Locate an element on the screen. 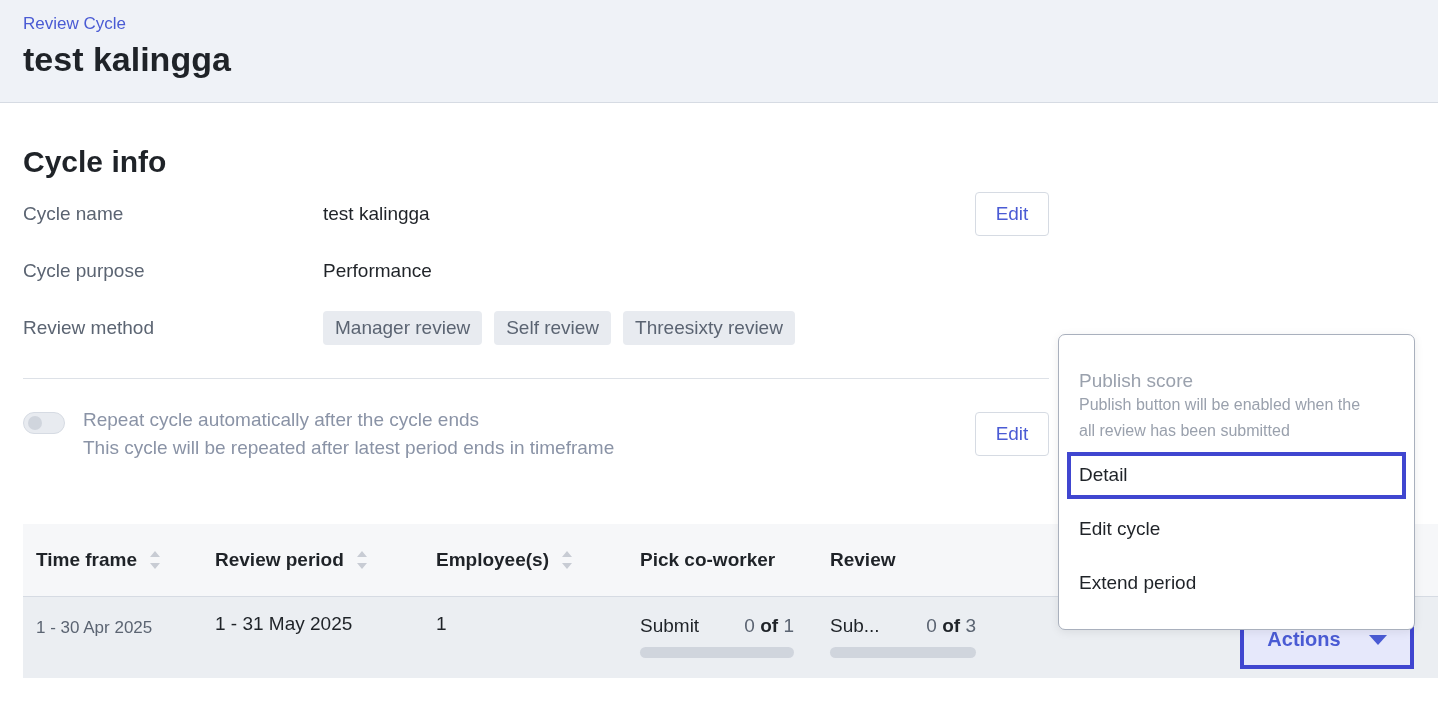 This screenshot has width=1438, height=704. table-cell: 1 - 31 May 2025 is located at coordinates (284, 624).